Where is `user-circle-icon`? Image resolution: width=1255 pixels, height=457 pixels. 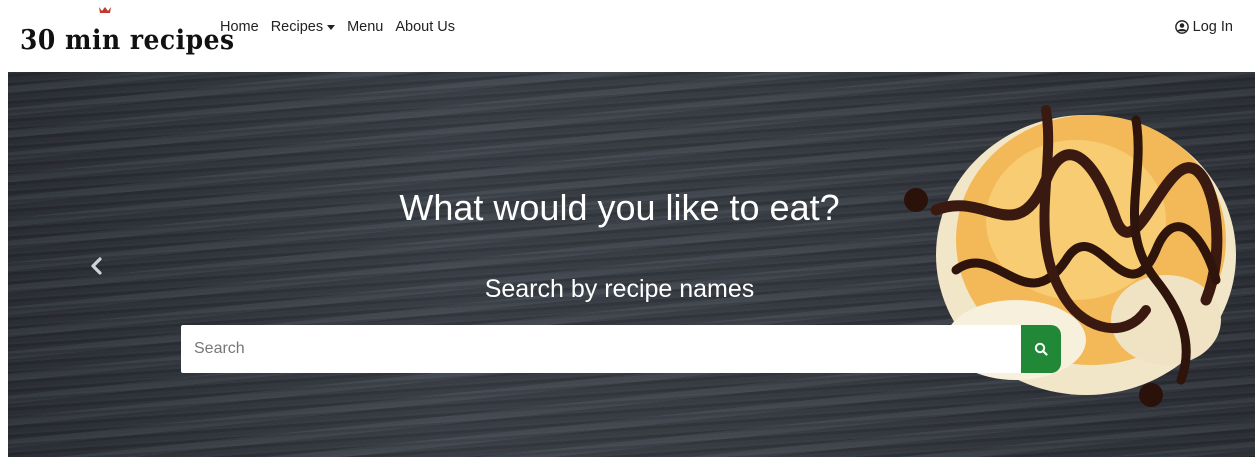 user-circle-icon is located at coordinates (1181, 27).